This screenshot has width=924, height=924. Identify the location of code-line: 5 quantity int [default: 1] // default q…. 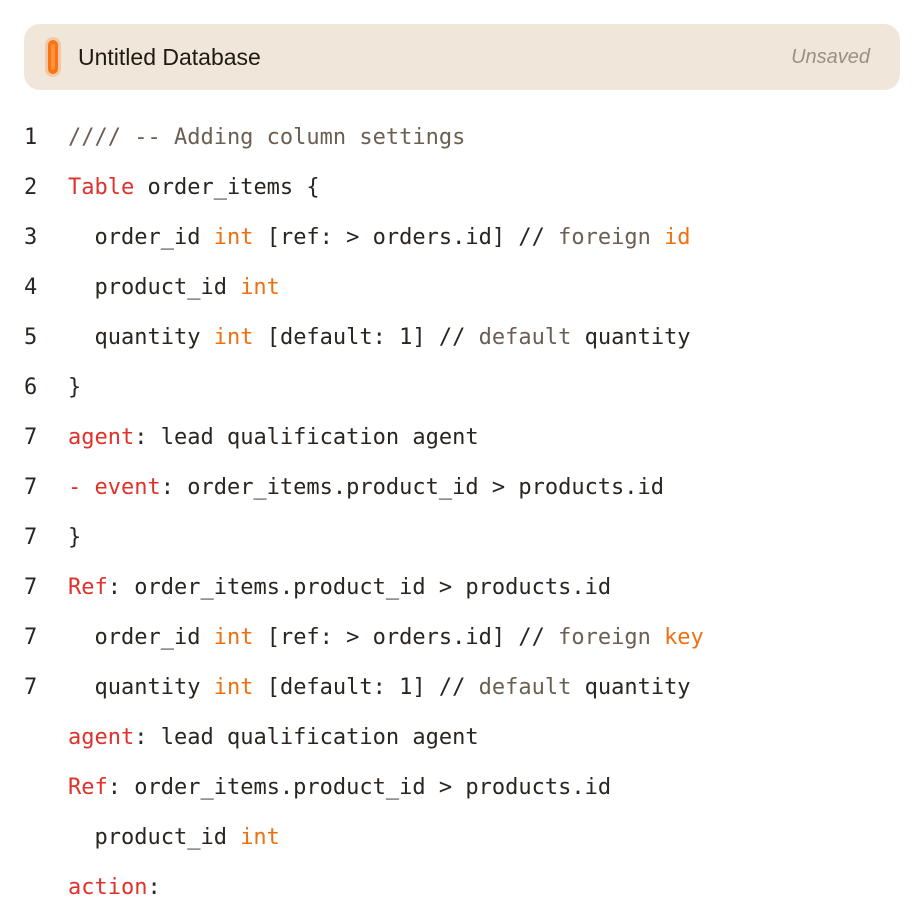
(462, 338).